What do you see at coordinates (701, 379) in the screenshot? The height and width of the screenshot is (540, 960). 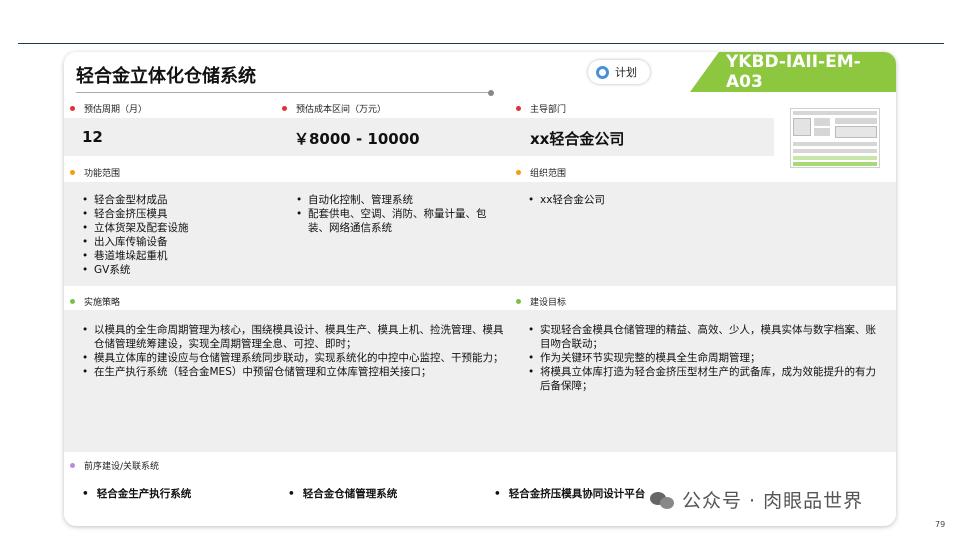 I see `list-item: 将模具立体库打造为轻合金挤压型材生产的武备库，成为效能提升的有力后备保障；` at bounding box center [701, 379].